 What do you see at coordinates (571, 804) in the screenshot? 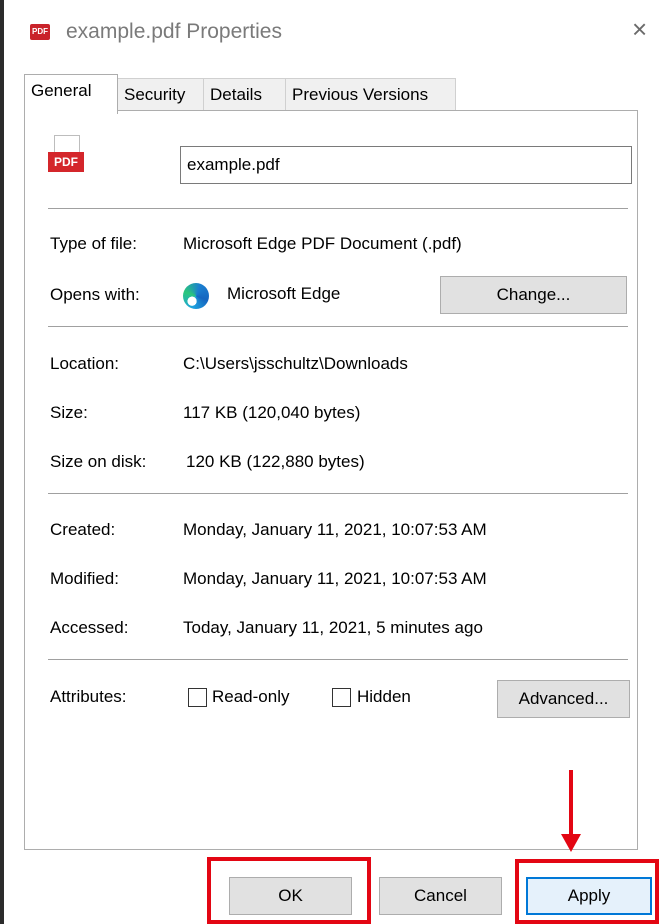
I see `annotation-arrow-shaft` at bounding box center [571, 804].